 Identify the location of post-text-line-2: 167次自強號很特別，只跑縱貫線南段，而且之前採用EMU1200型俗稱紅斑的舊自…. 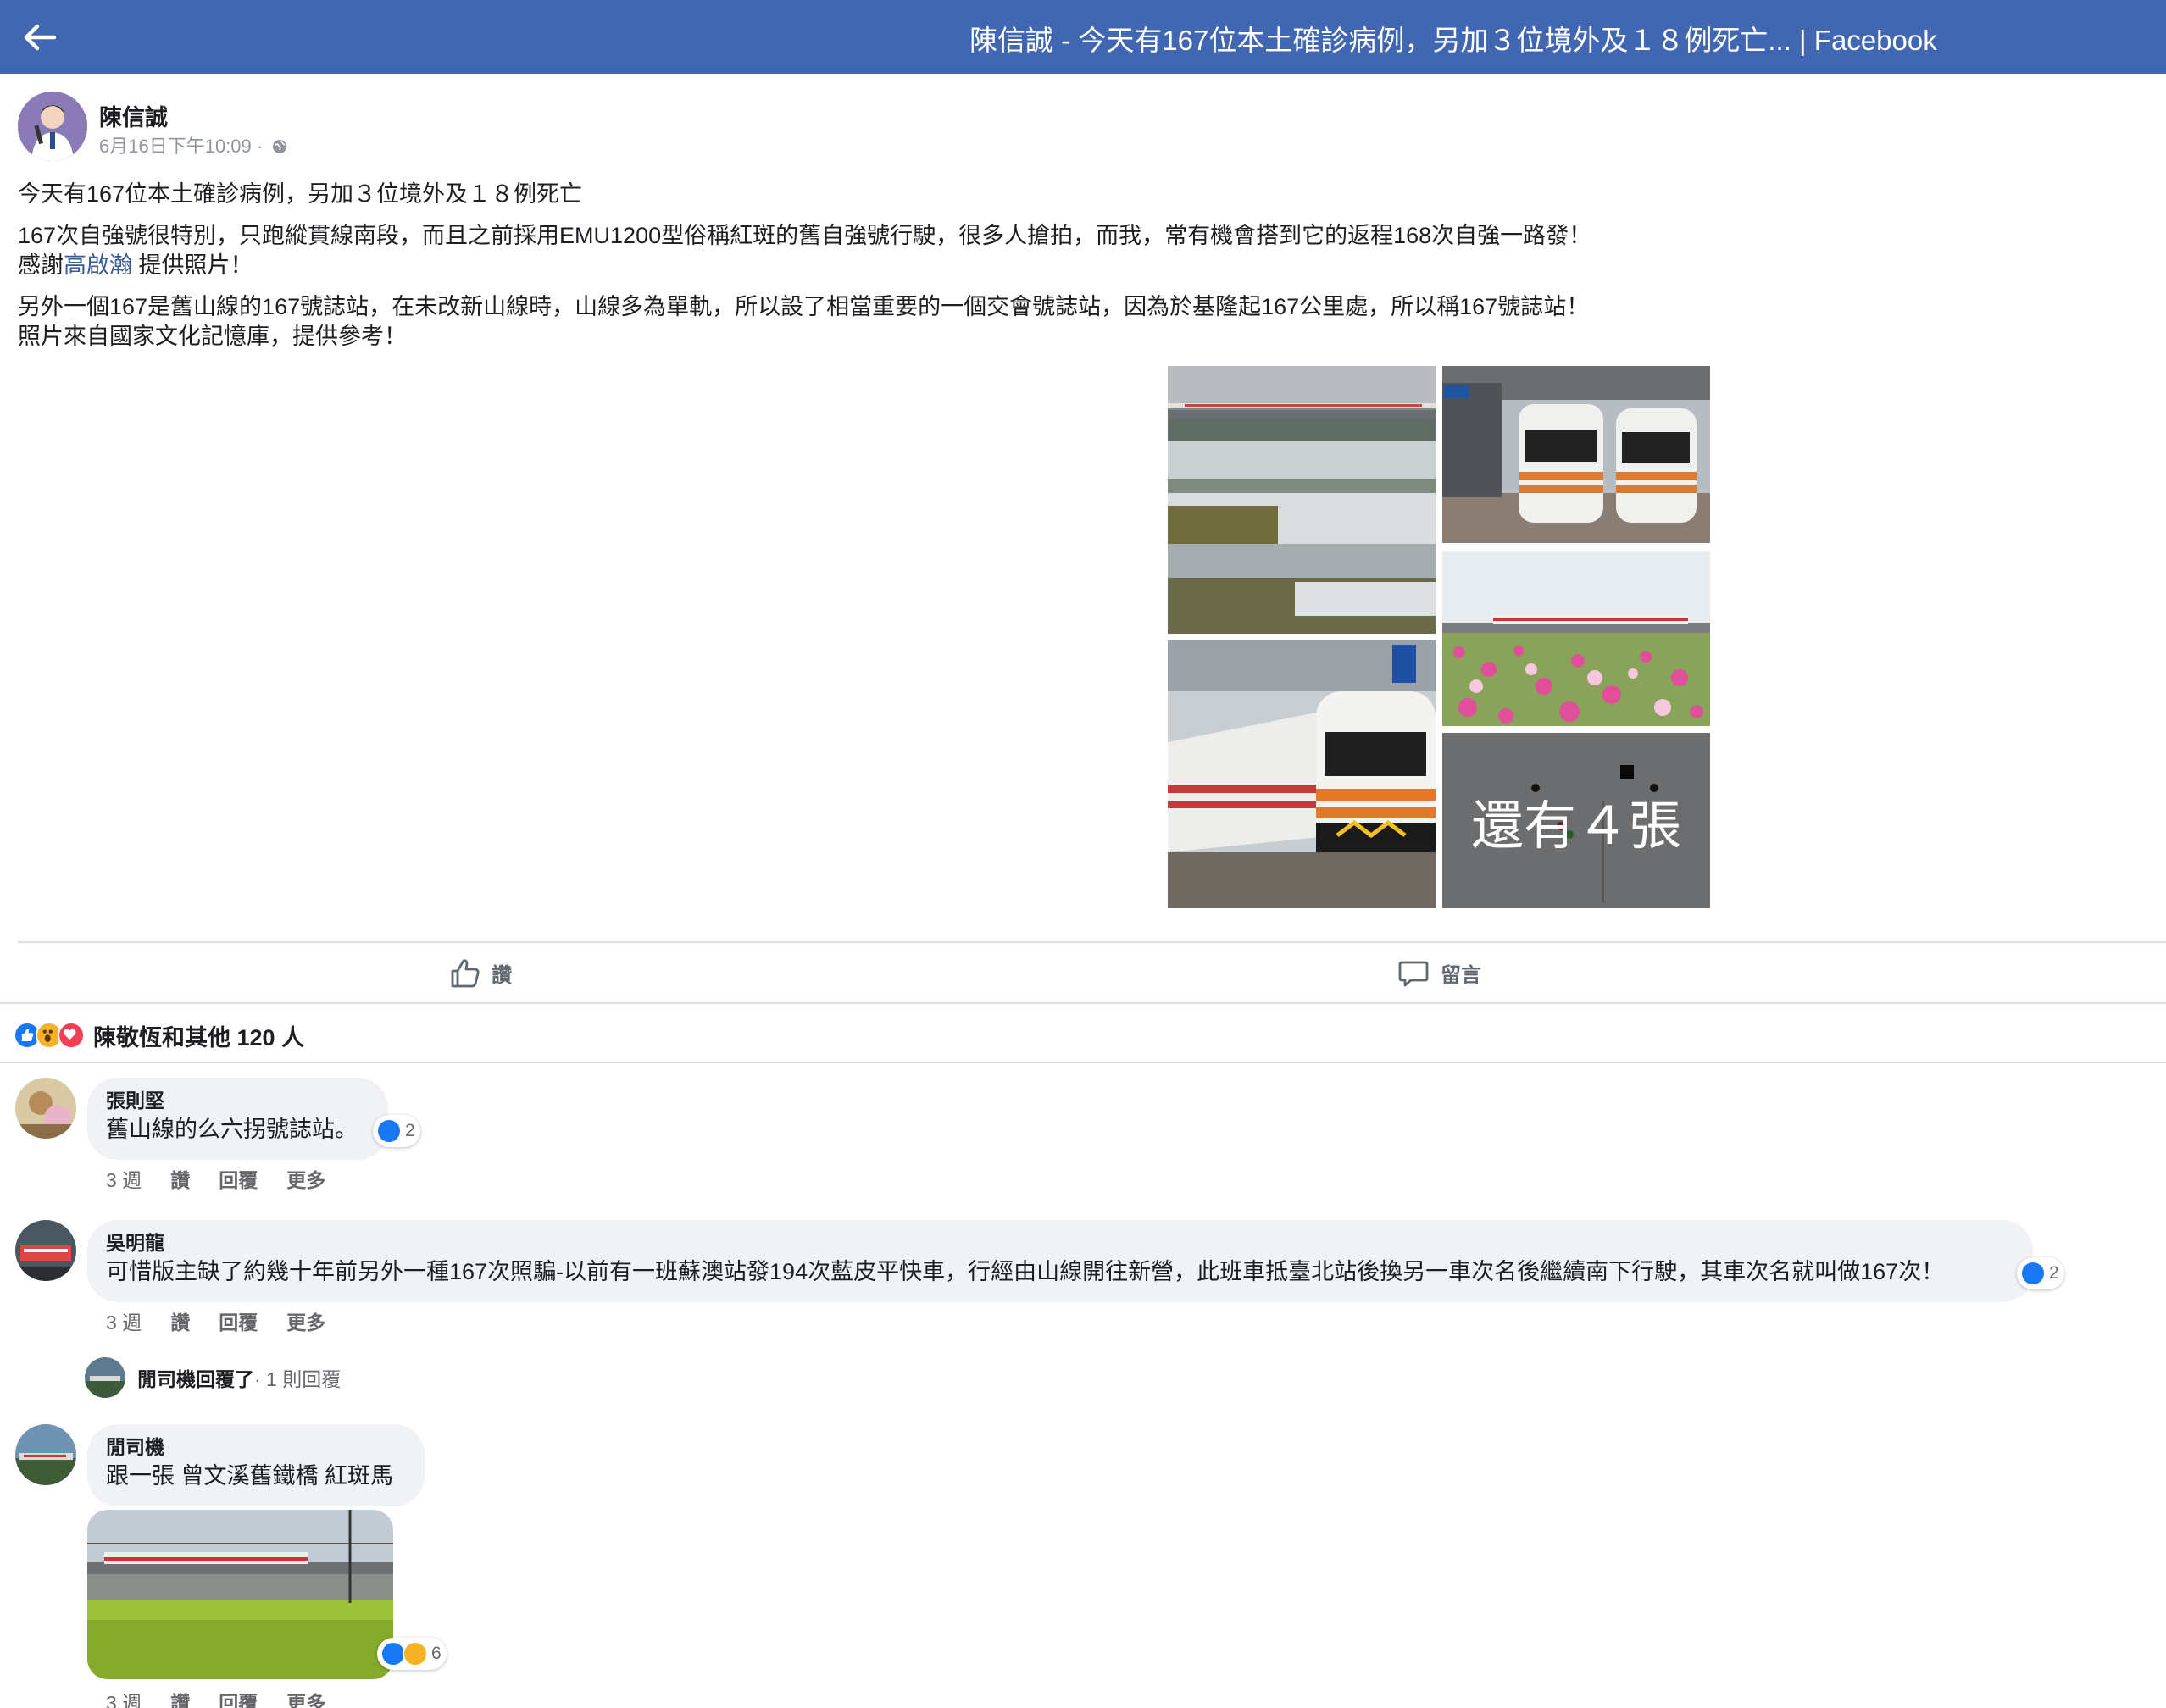
(805, 235).